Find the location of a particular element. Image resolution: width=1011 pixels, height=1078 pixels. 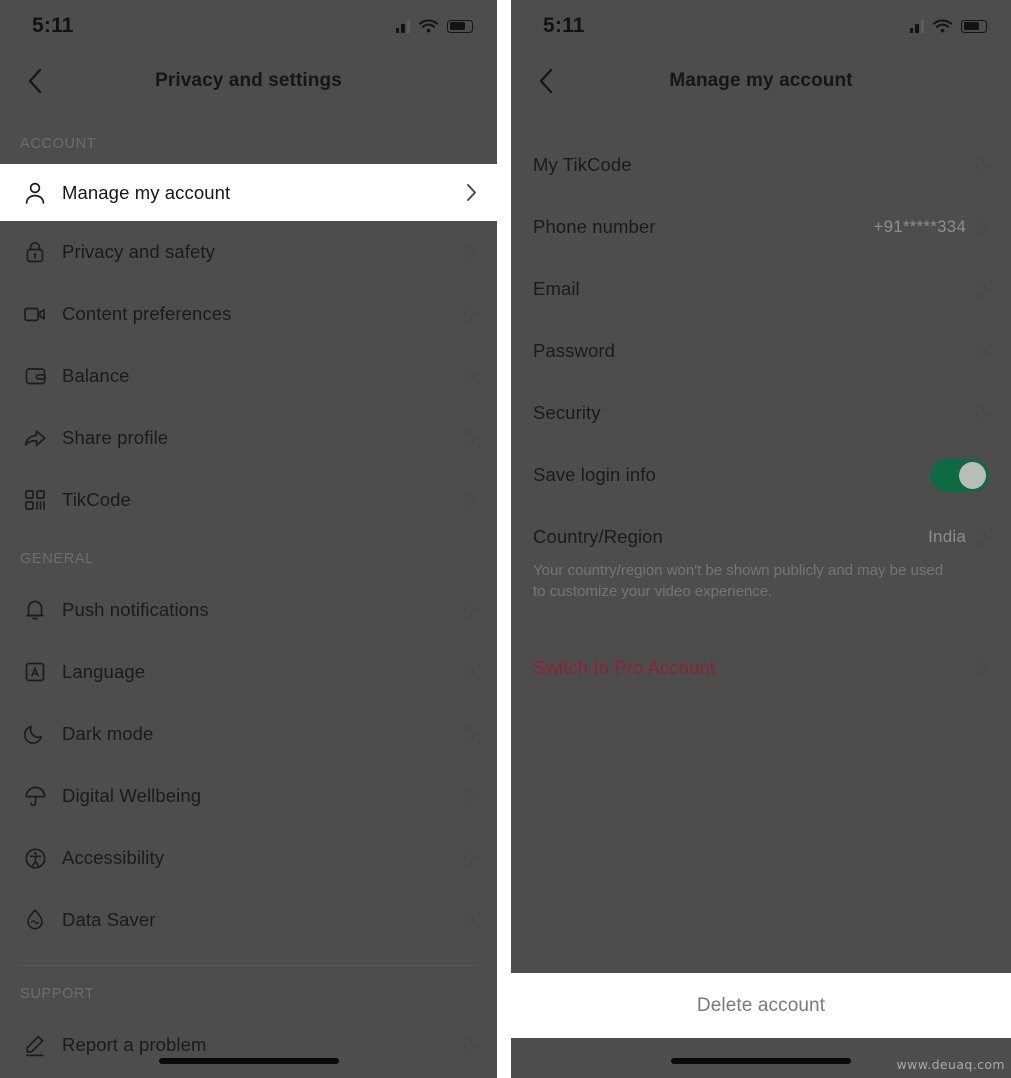

account-row-my-tikcode: My TikCode is located at coordinates (761, 165).